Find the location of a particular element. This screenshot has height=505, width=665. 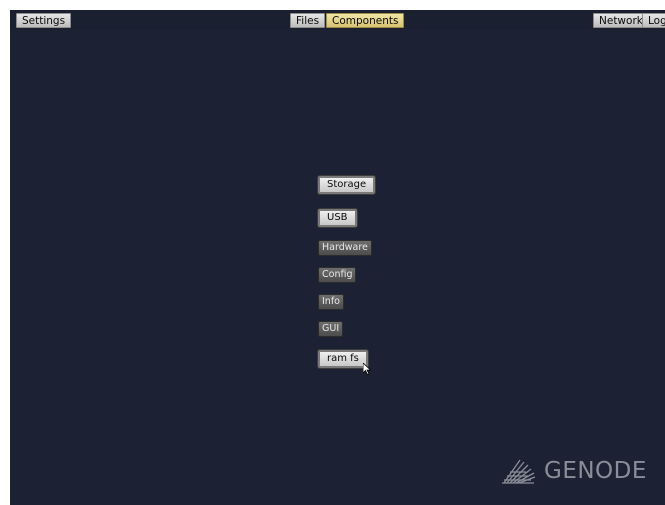

genode-logo: GENODE is located at coordinates (572, 471).